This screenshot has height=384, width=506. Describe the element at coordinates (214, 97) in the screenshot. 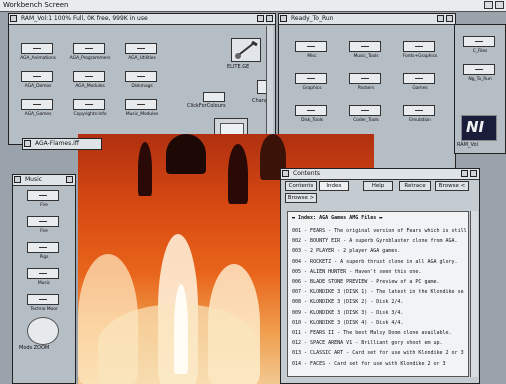

I see `click-for-colours-icon` at that location.